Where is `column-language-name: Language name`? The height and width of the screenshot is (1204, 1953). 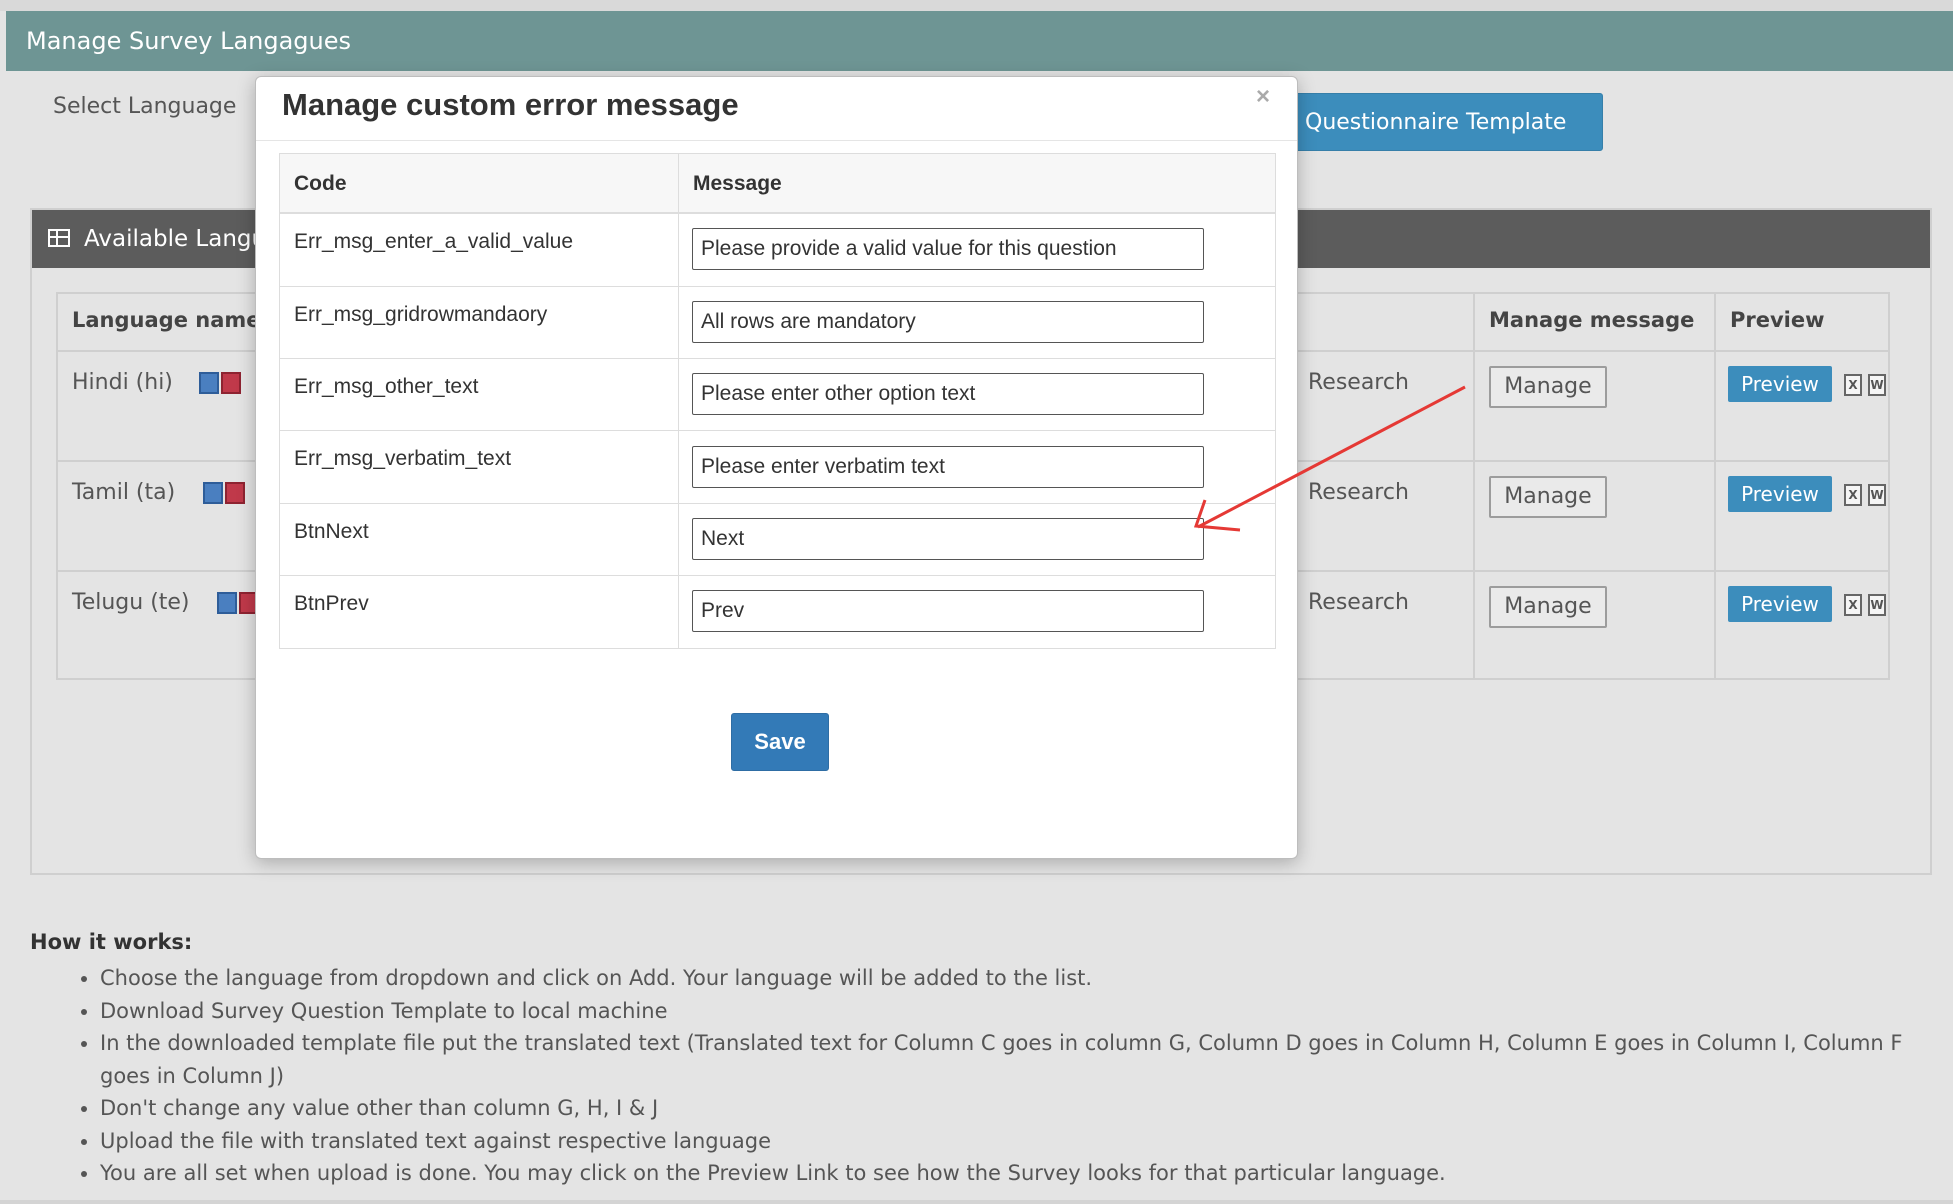 column-language-name: Language name is located at coordinates (166, 320).